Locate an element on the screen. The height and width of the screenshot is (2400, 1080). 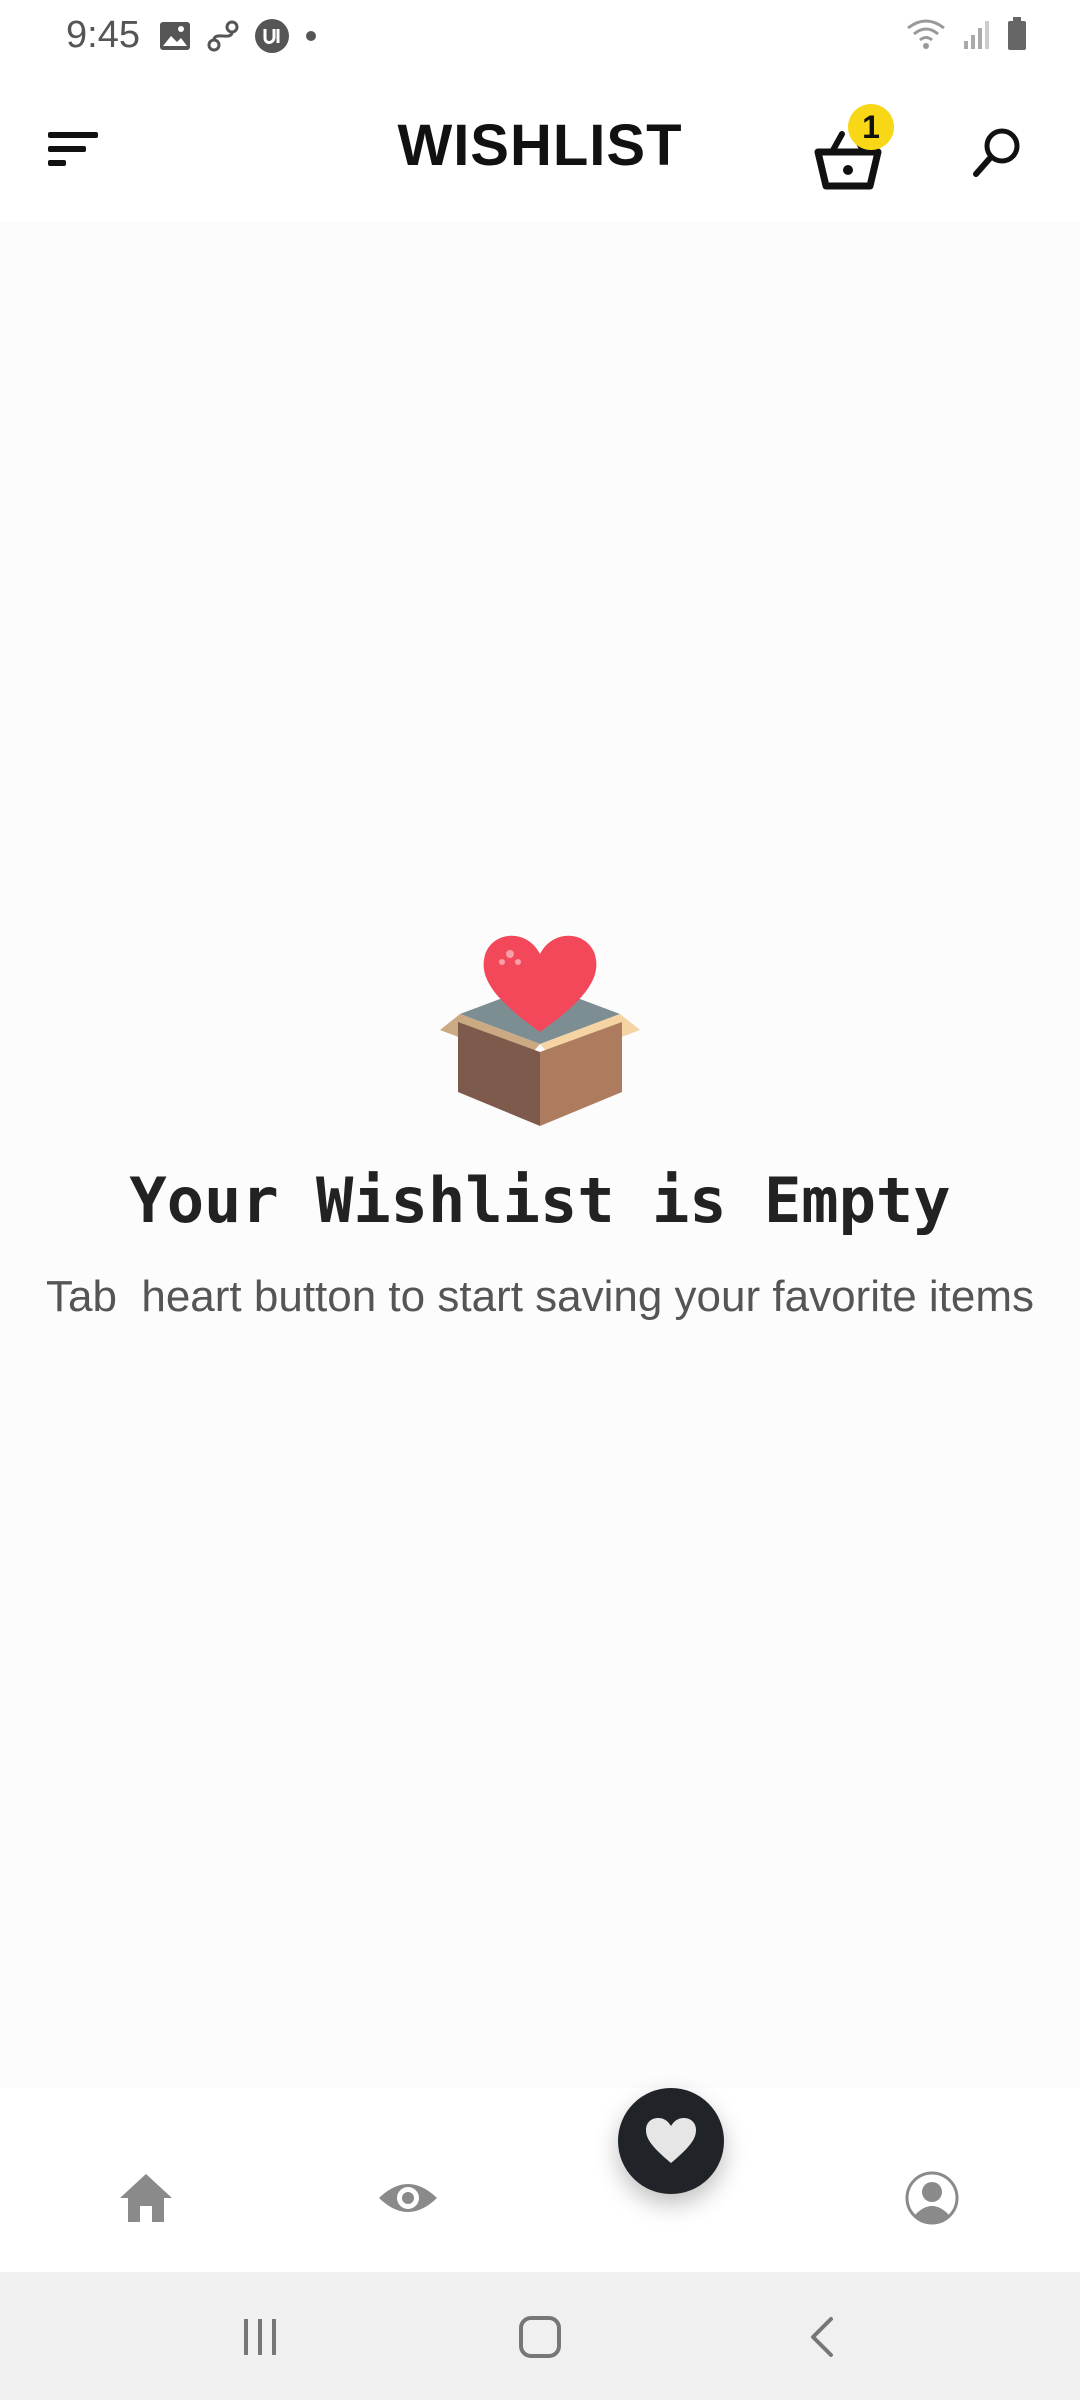
back-button is located at coordinates (822, 2337).